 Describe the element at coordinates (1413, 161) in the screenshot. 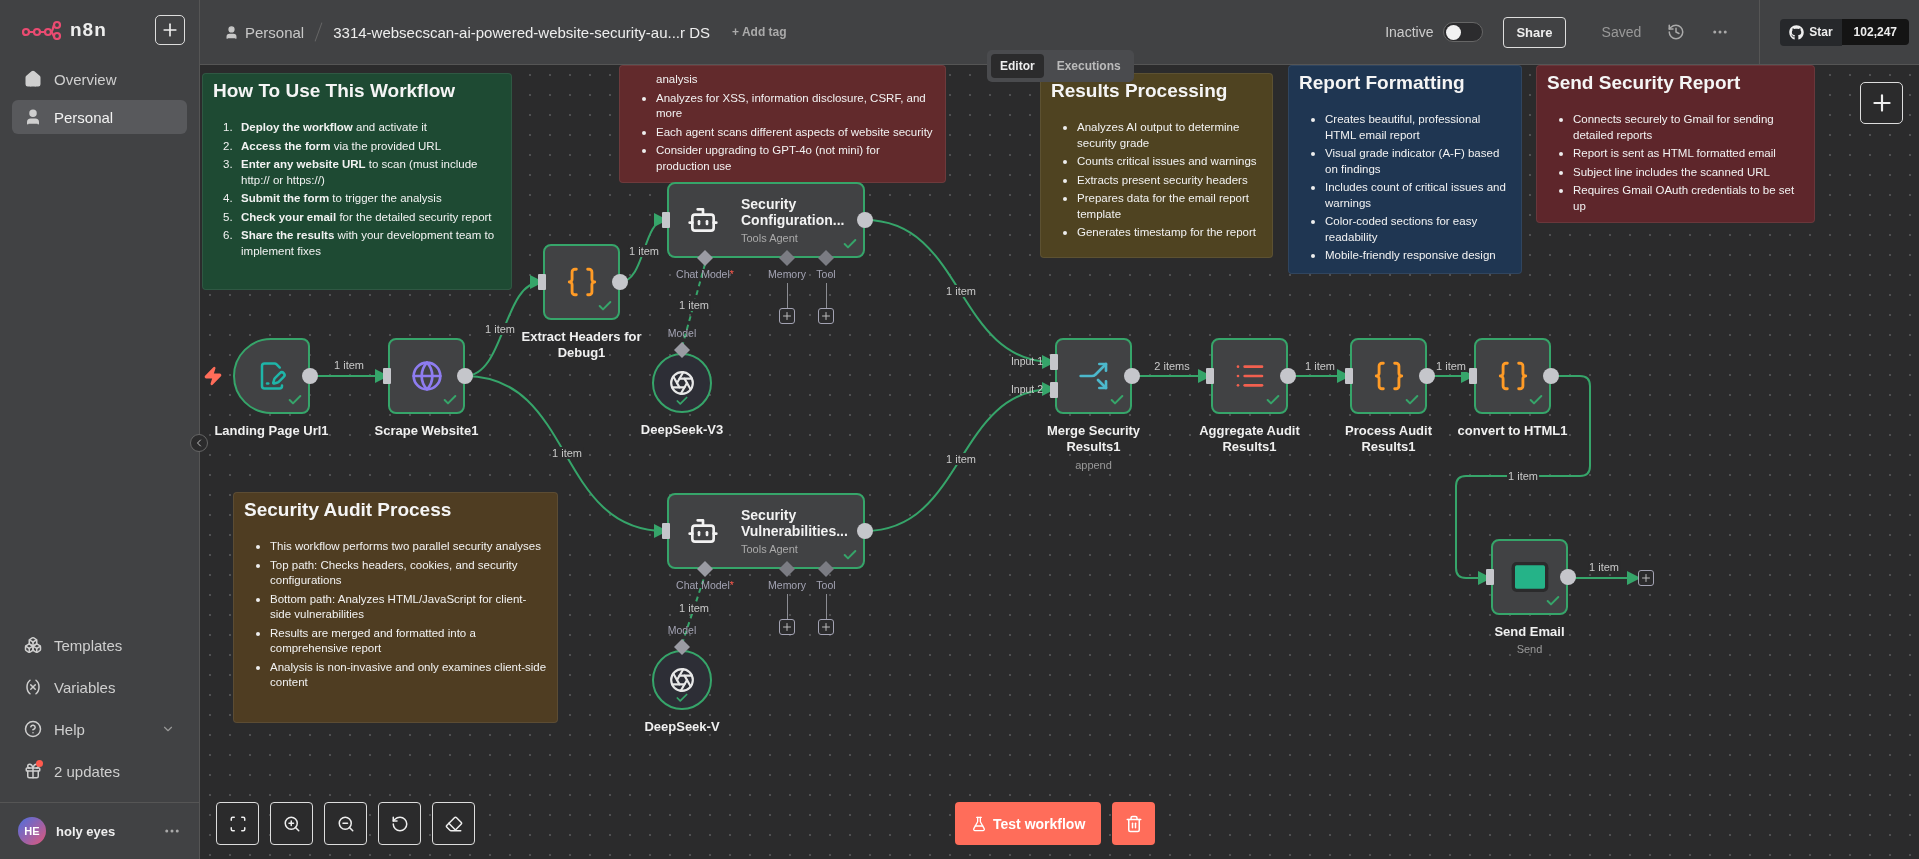

I see `note-text: Visual grade indicator (A-F) based on findings` at that location.